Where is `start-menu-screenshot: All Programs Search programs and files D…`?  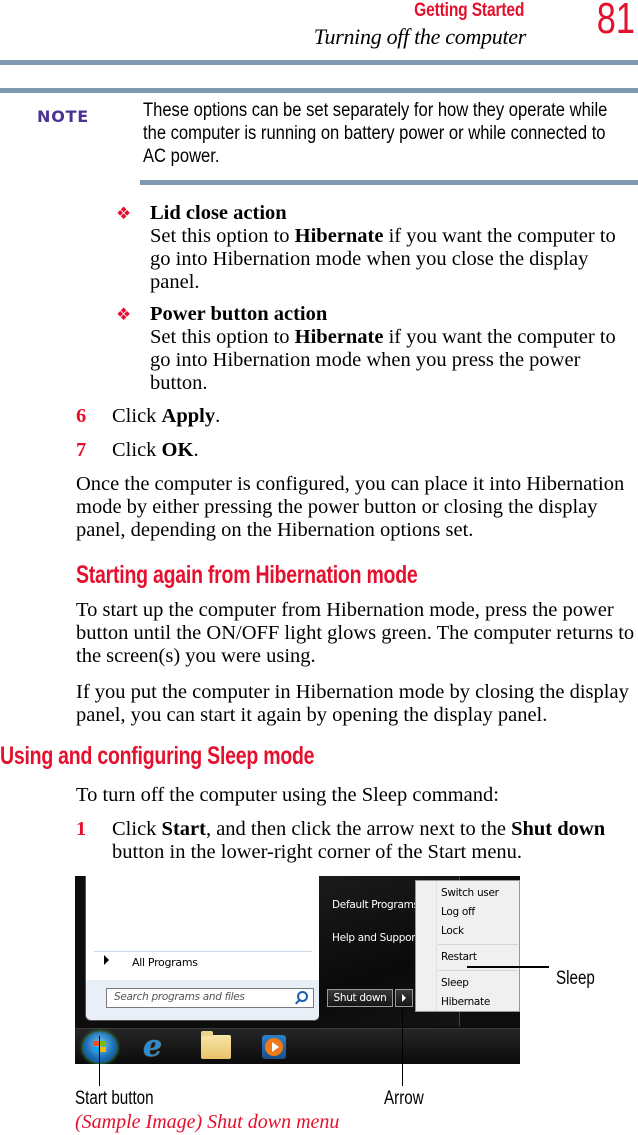 start-menu-screenshot: All Programs Search programs and files D… is located at coordinates (297, 970).